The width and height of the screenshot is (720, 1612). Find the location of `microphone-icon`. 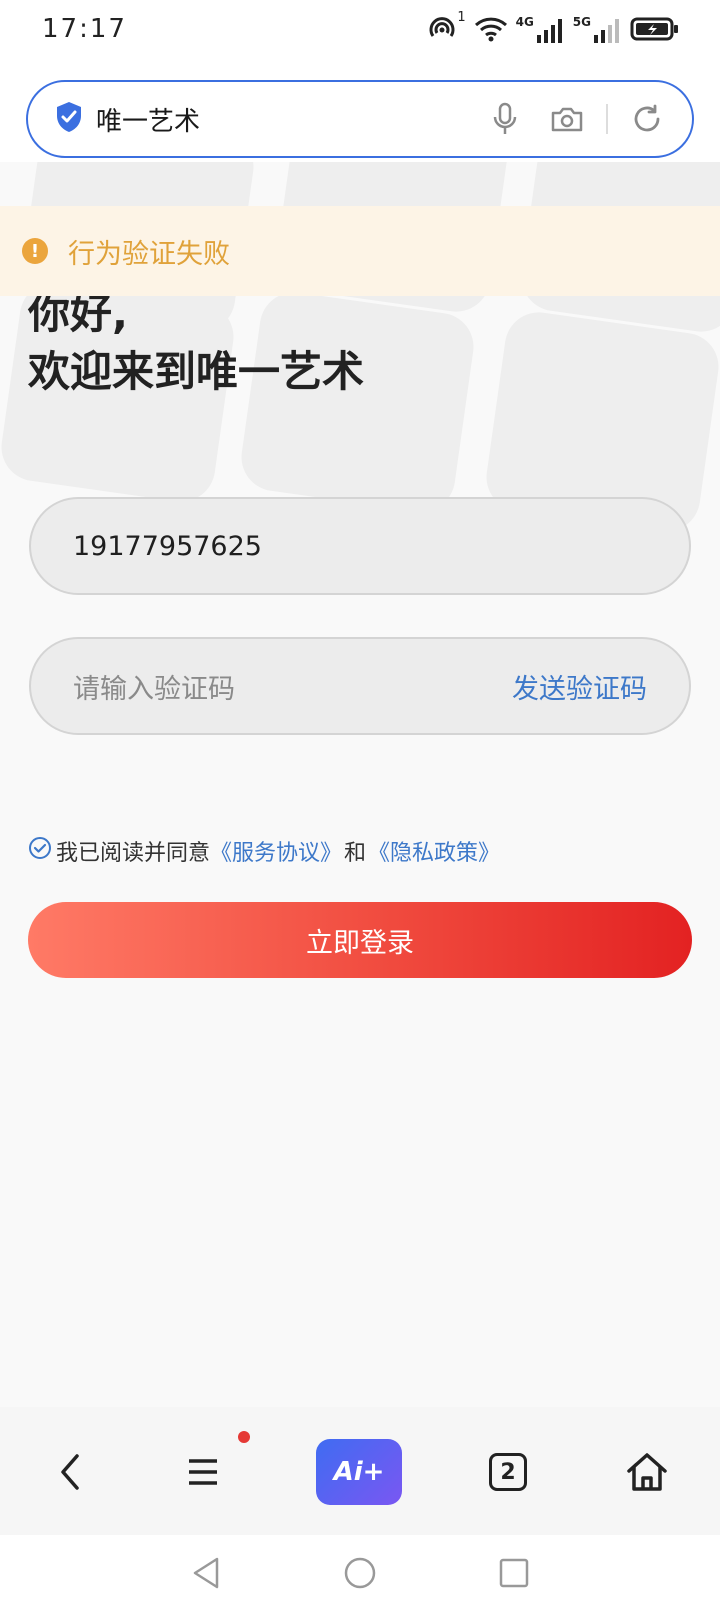

microphone-icon is located at coordinates (505, 119).